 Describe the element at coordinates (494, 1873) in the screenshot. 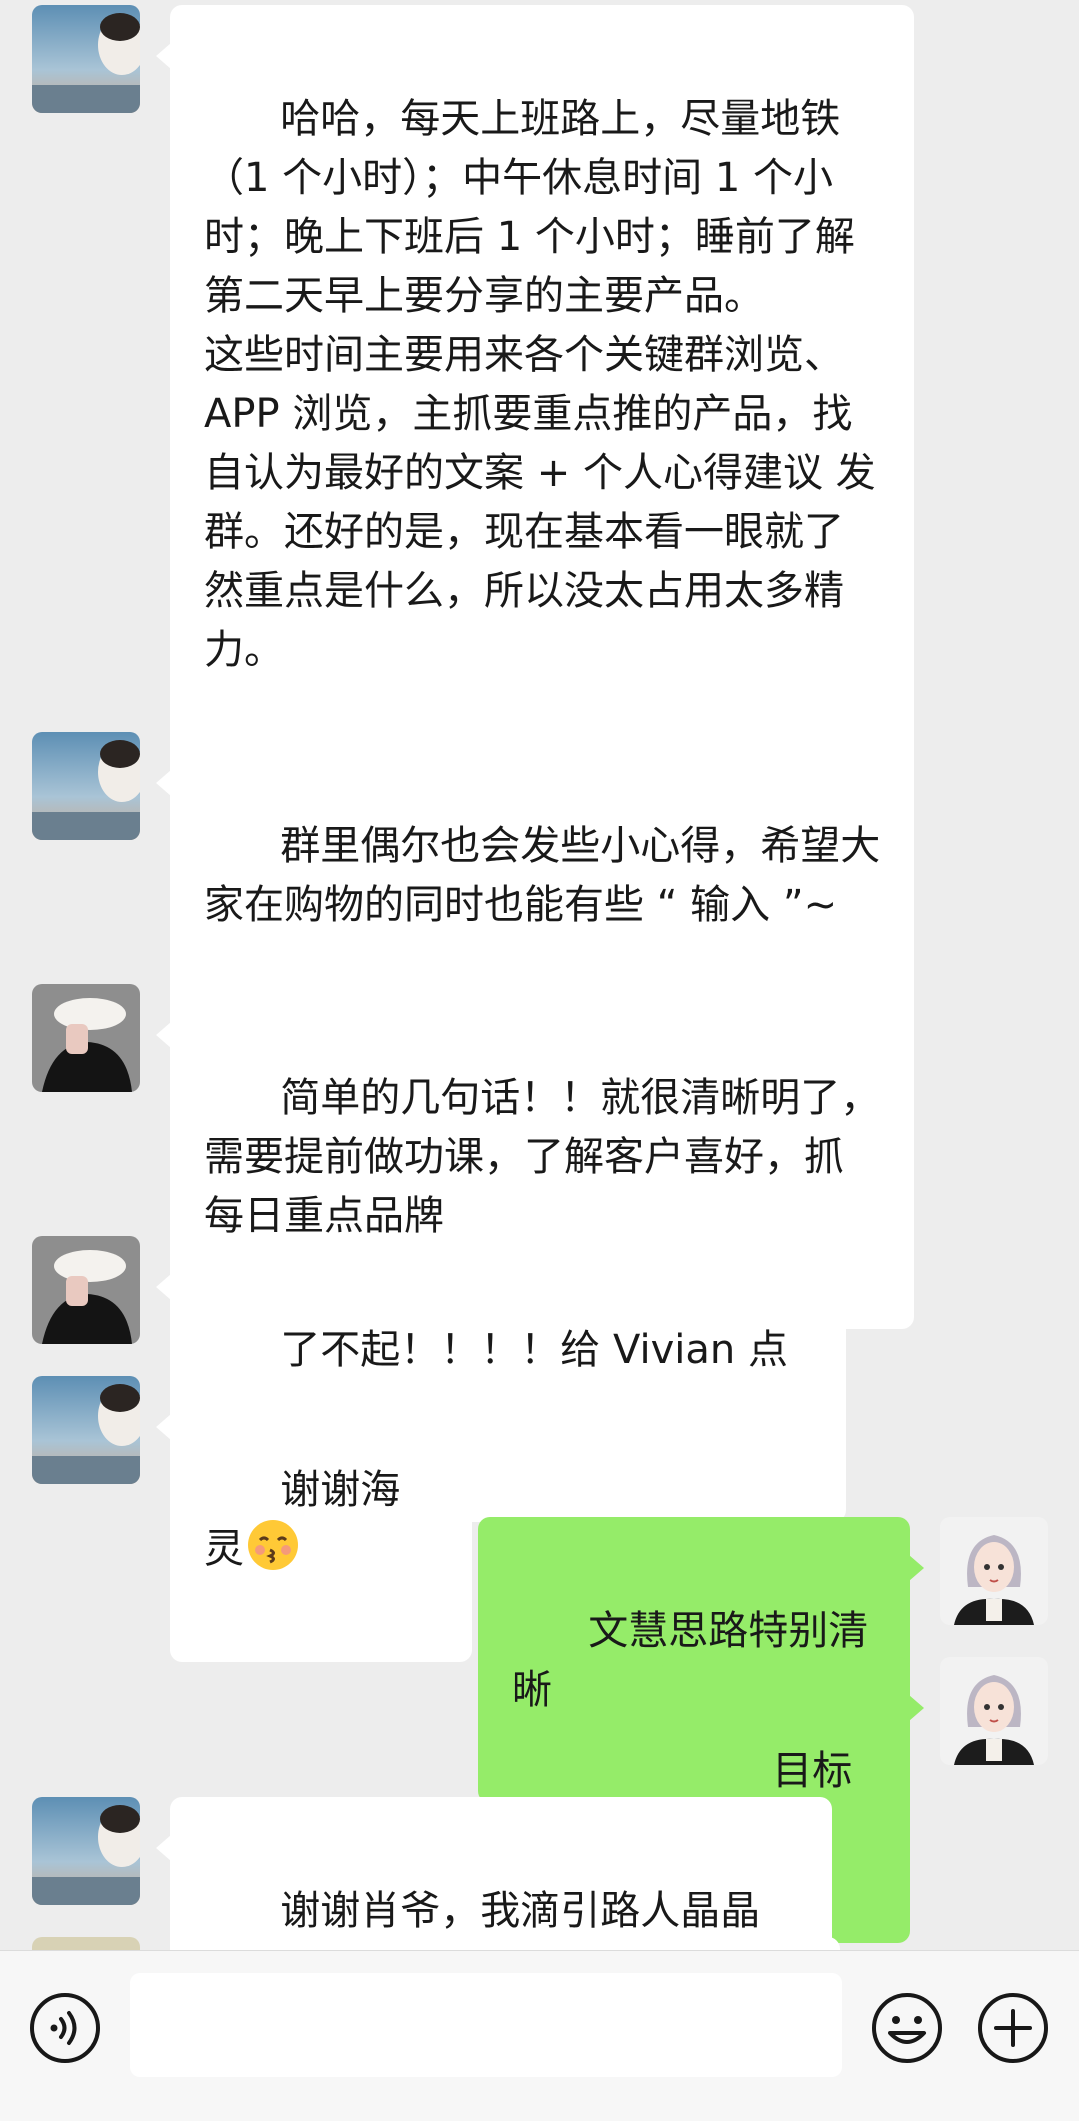

I see `message-bubble: 谢谢肖爷，我滴引路人晶晶 ~` at that location.